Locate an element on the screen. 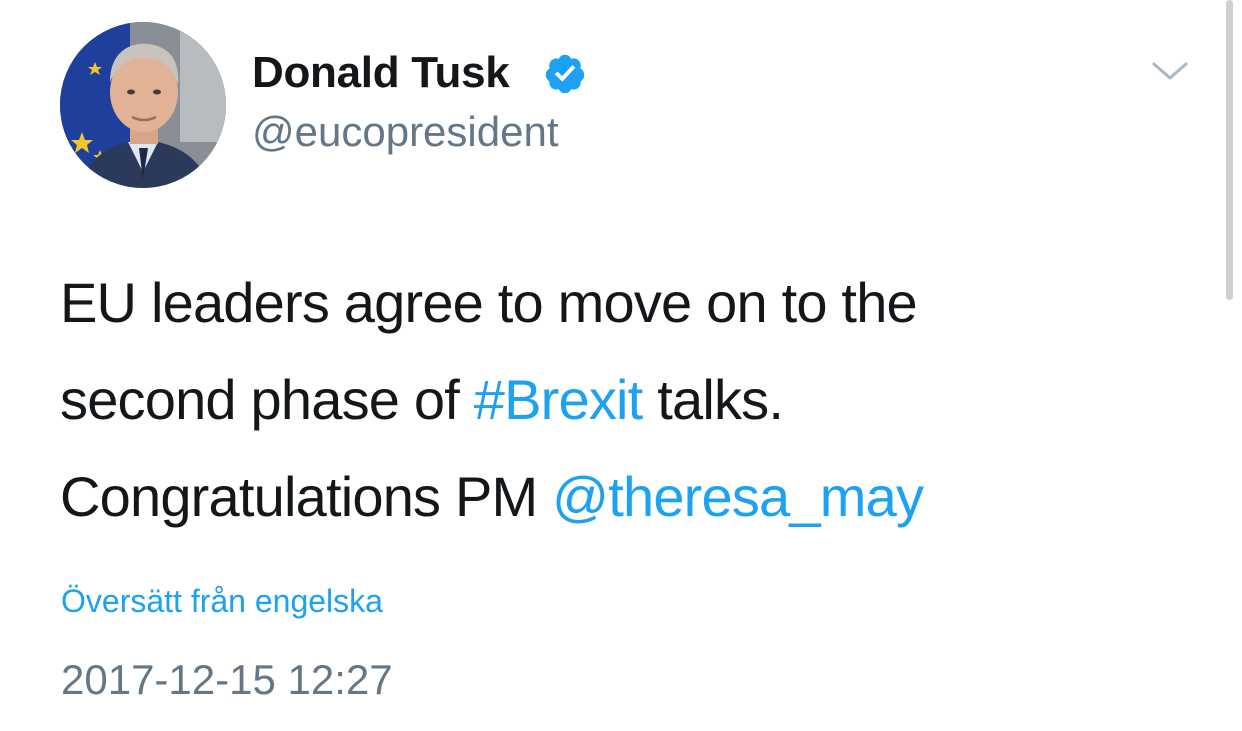 The width and height of the screenshot is (1242, 731). tweet-text-segment: Congratulations PM is located at coordinates (306, 496).